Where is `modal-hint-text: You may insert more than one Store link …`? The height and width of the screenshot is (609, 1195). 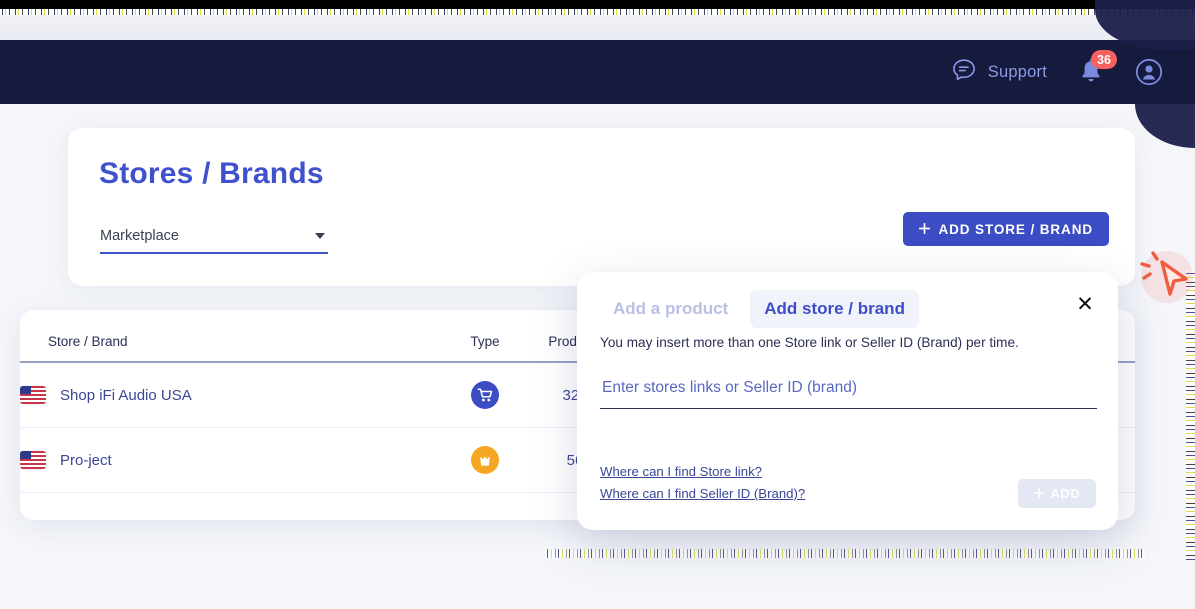 modal-hint-text: You may insert more than one Store link … is located at coordinates (809, 342).